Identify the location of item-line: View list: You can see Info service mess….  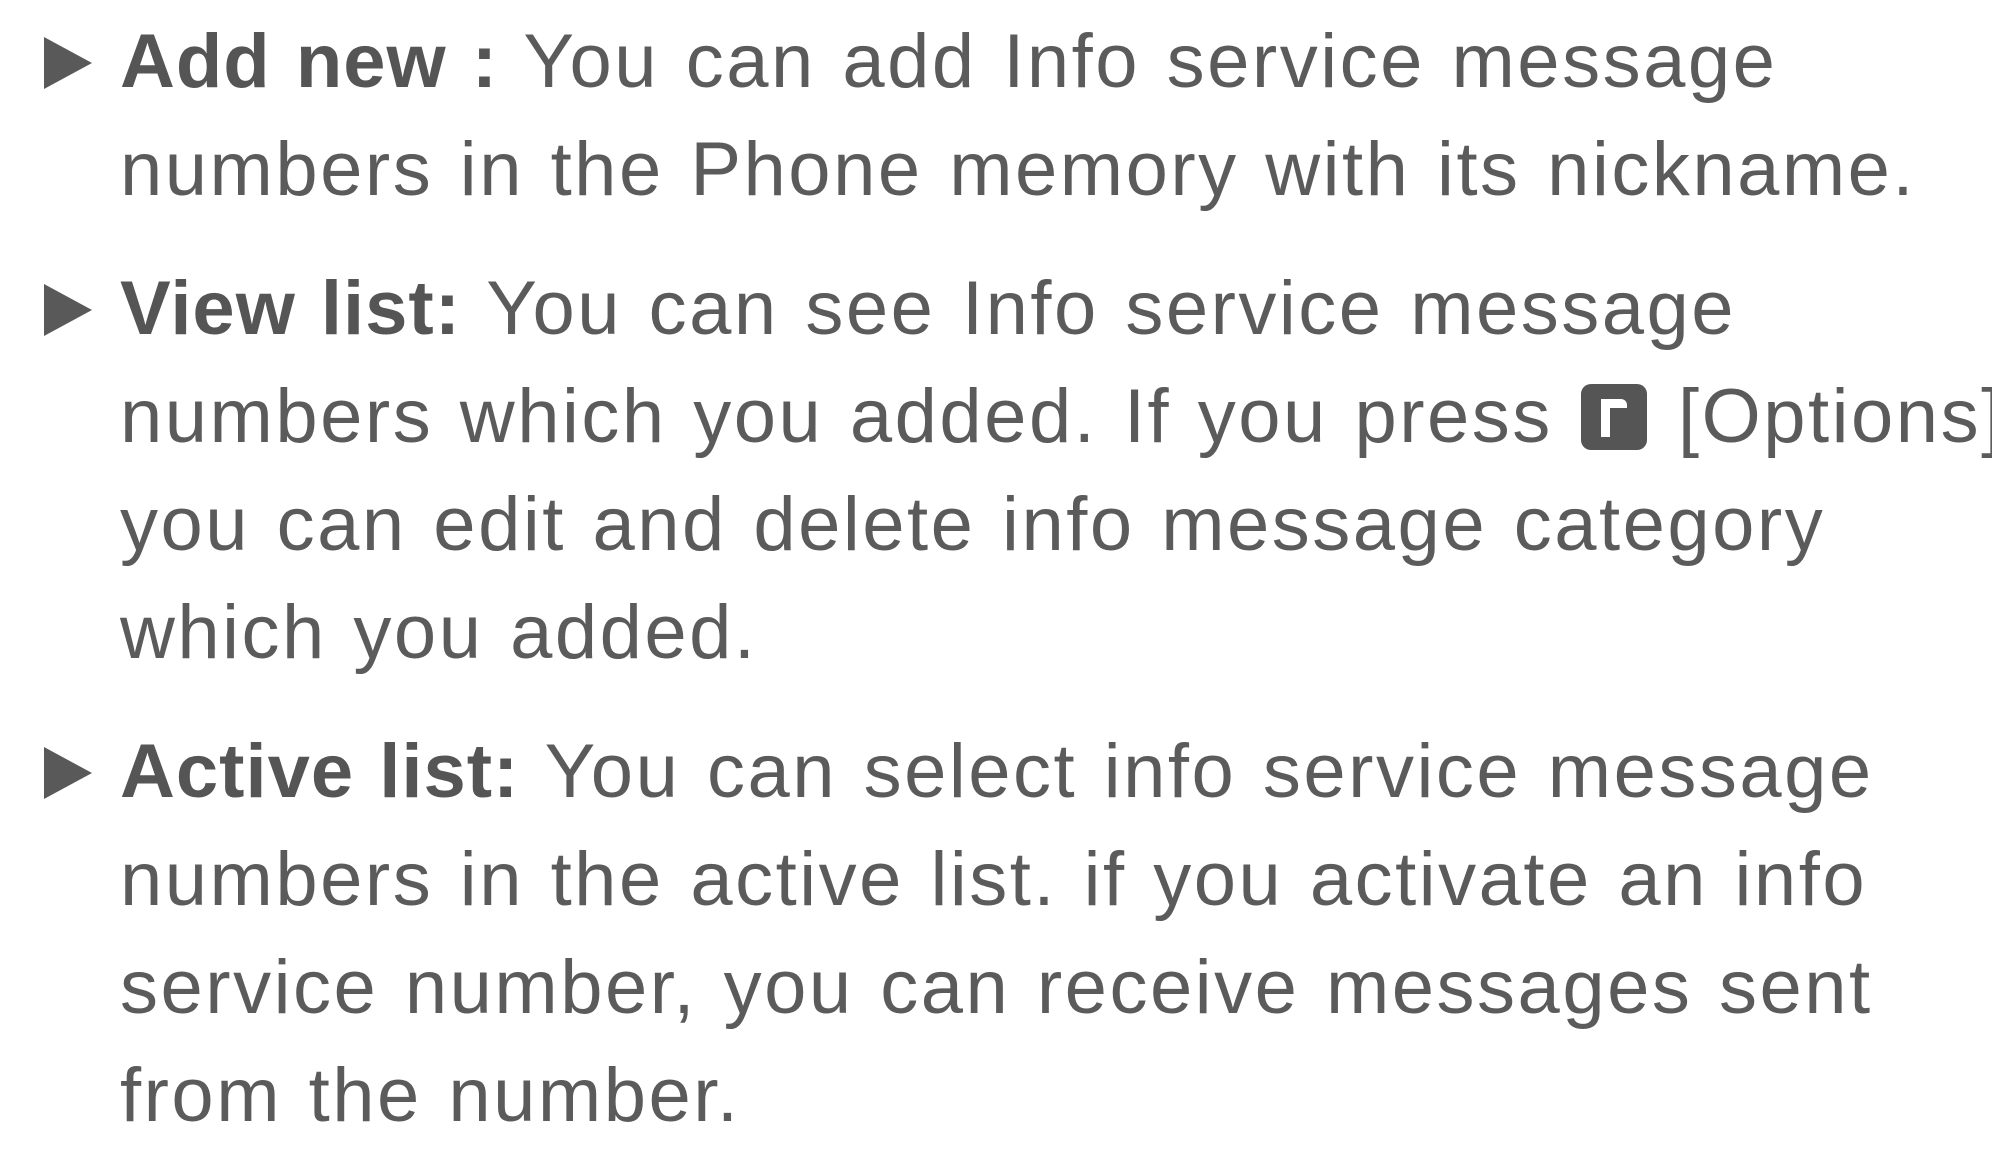
(1050, 309).